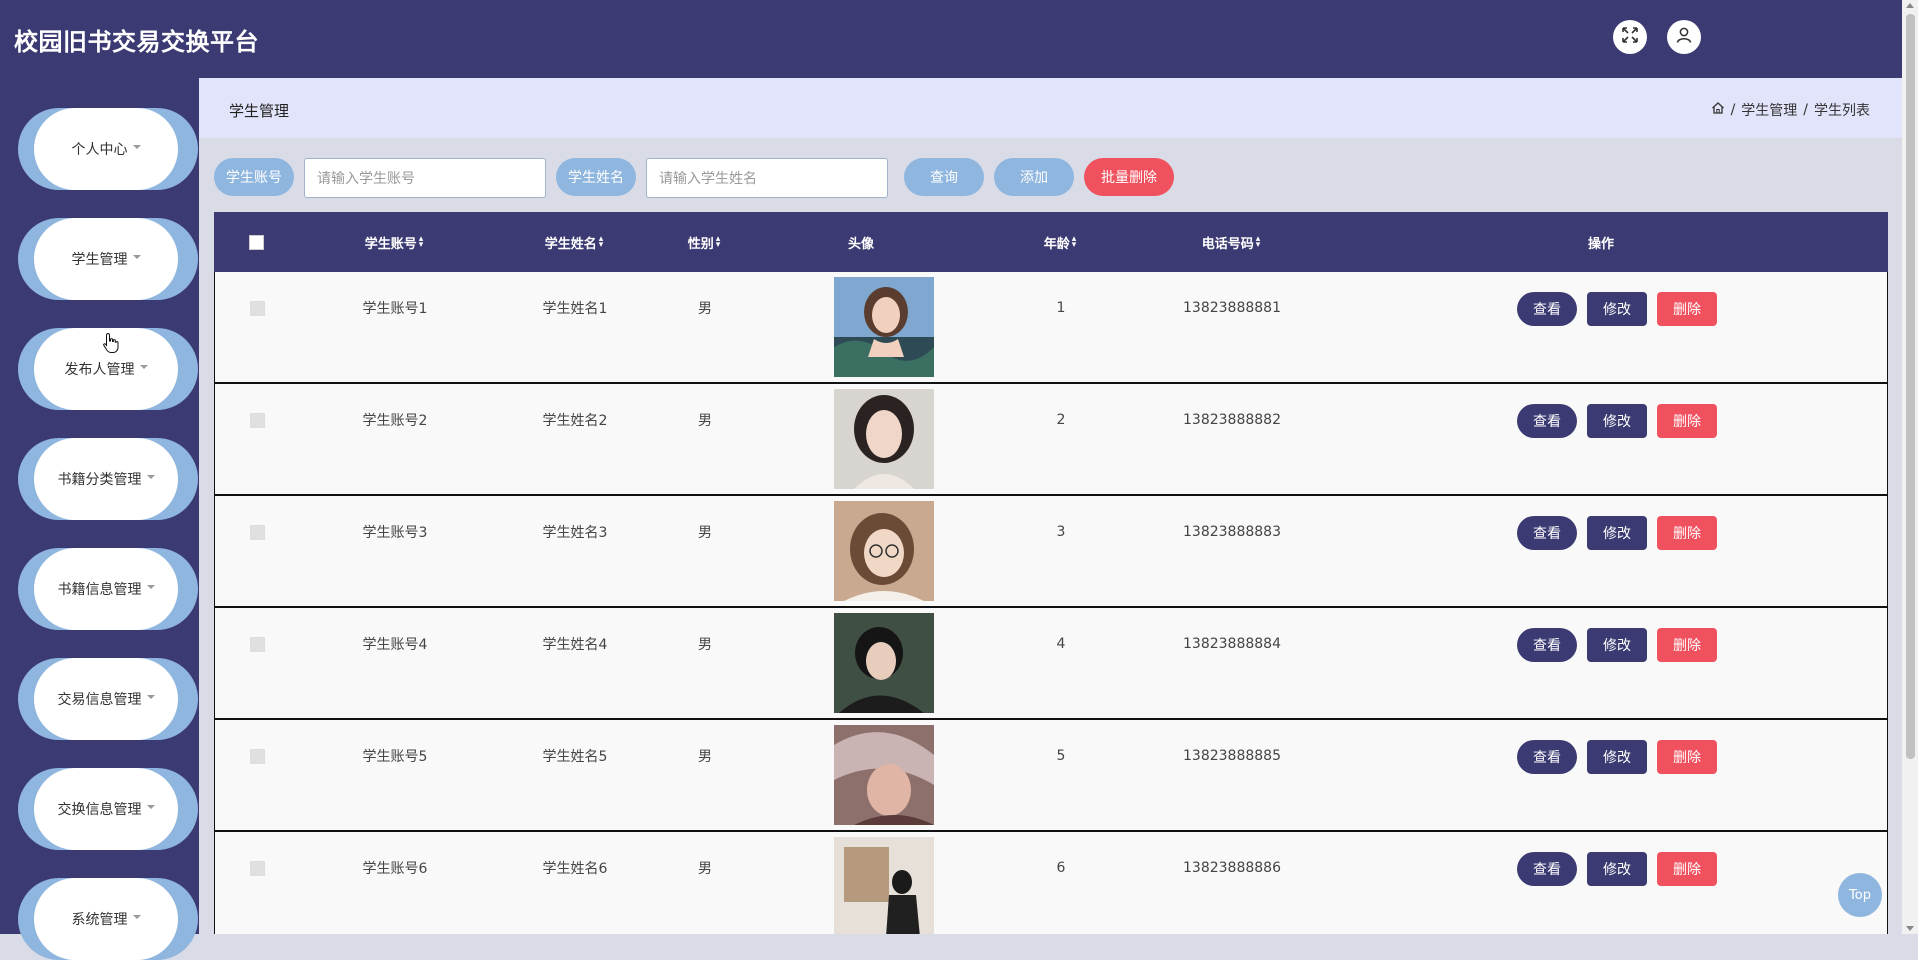  Describe the element at coordinates (1769, 110) in the screenshot. I see `breadcrumb-item-student-management: 学生管理` at that location.